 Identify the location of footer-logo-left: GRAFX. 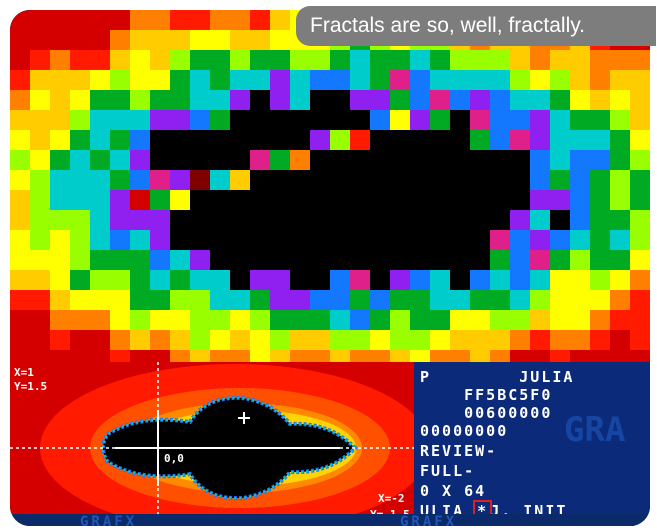
(109, 520).